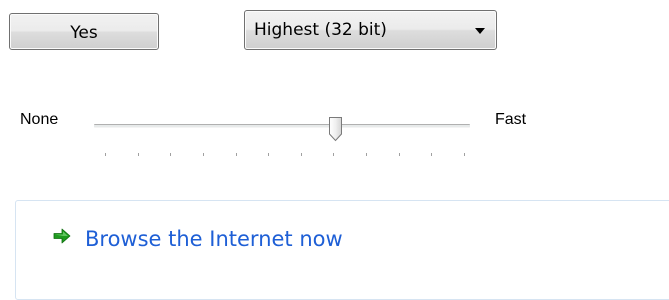 The width and height of the screenshot is (669, 300). I want to click on slider-track, so click(282, 126).